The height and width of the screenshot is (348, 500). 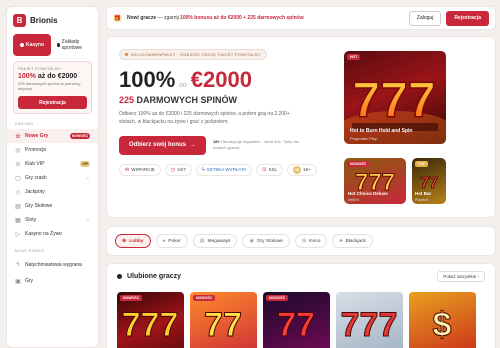 What do you see at coordinates (355, 241) in the screenshot?
I see `filter-label: Blackjack` at bounding box center [355, 241].